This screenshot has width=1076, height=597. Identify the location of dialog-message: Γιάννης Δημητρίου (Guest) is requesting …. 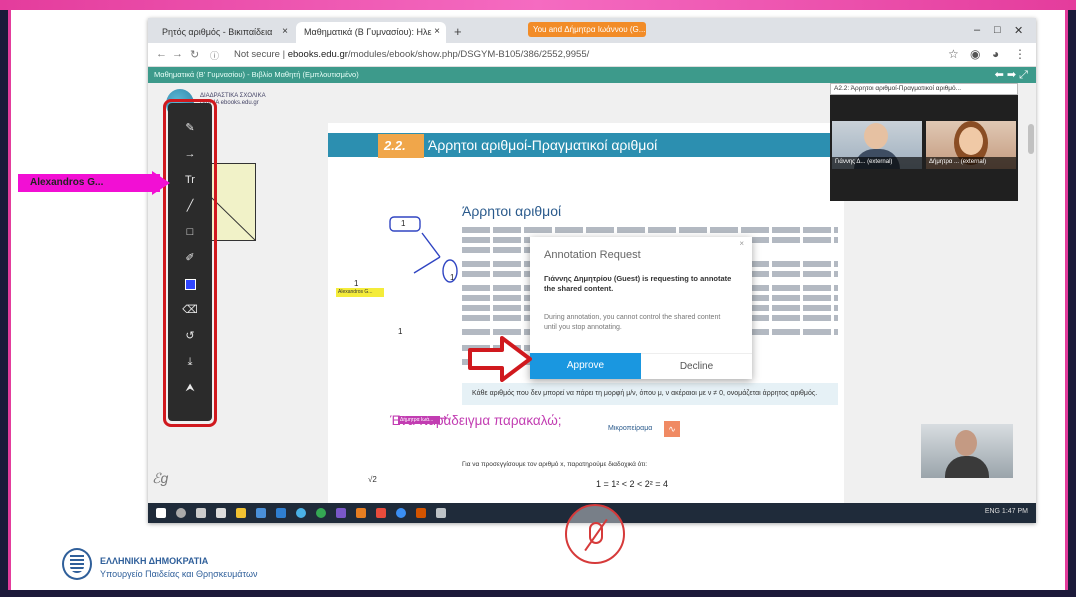
(638, 283).